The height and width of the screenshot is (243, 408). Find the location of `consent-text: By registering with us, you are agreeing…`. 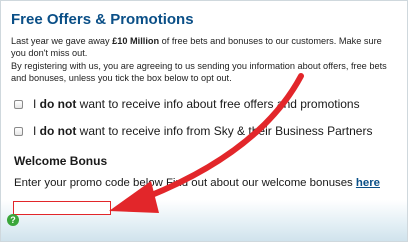

consent-text: By registering with us, you are agreeing… is located at coordinates (199, 72).